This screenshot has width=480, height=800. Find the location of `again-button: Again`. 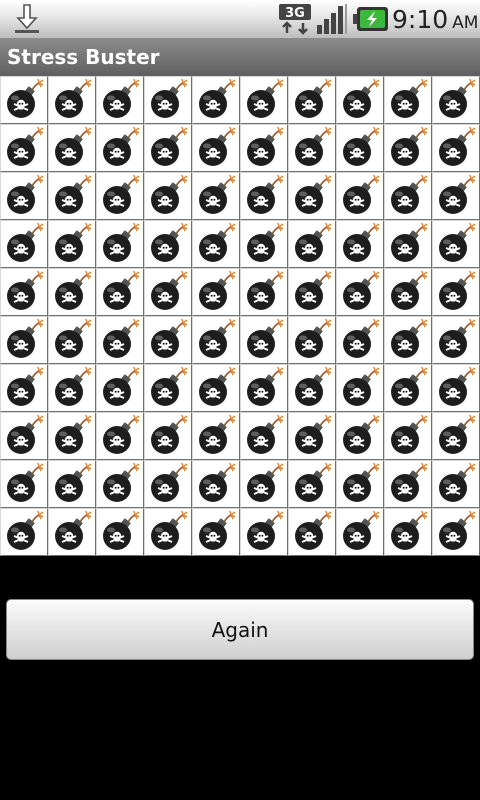

again-button: Again is located at coordinates (240, 629).